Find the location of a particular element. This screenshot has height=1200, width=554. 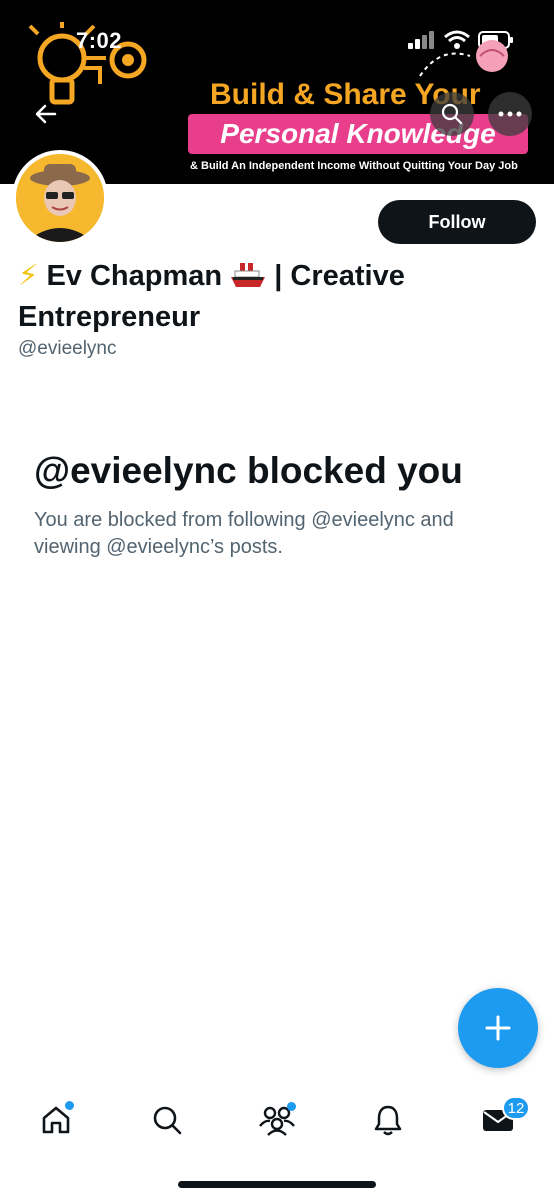

display-name-part1: Ev Chapman is located at coordinates (134, 276).